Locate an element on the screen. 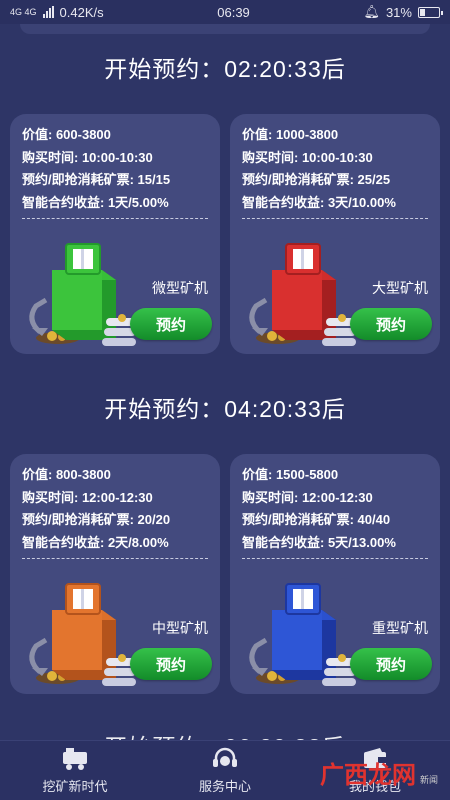 This screenshot has height=800, width=450. watermark-logo: 广西龙网 新闻 is located at coordinates (378, 775).